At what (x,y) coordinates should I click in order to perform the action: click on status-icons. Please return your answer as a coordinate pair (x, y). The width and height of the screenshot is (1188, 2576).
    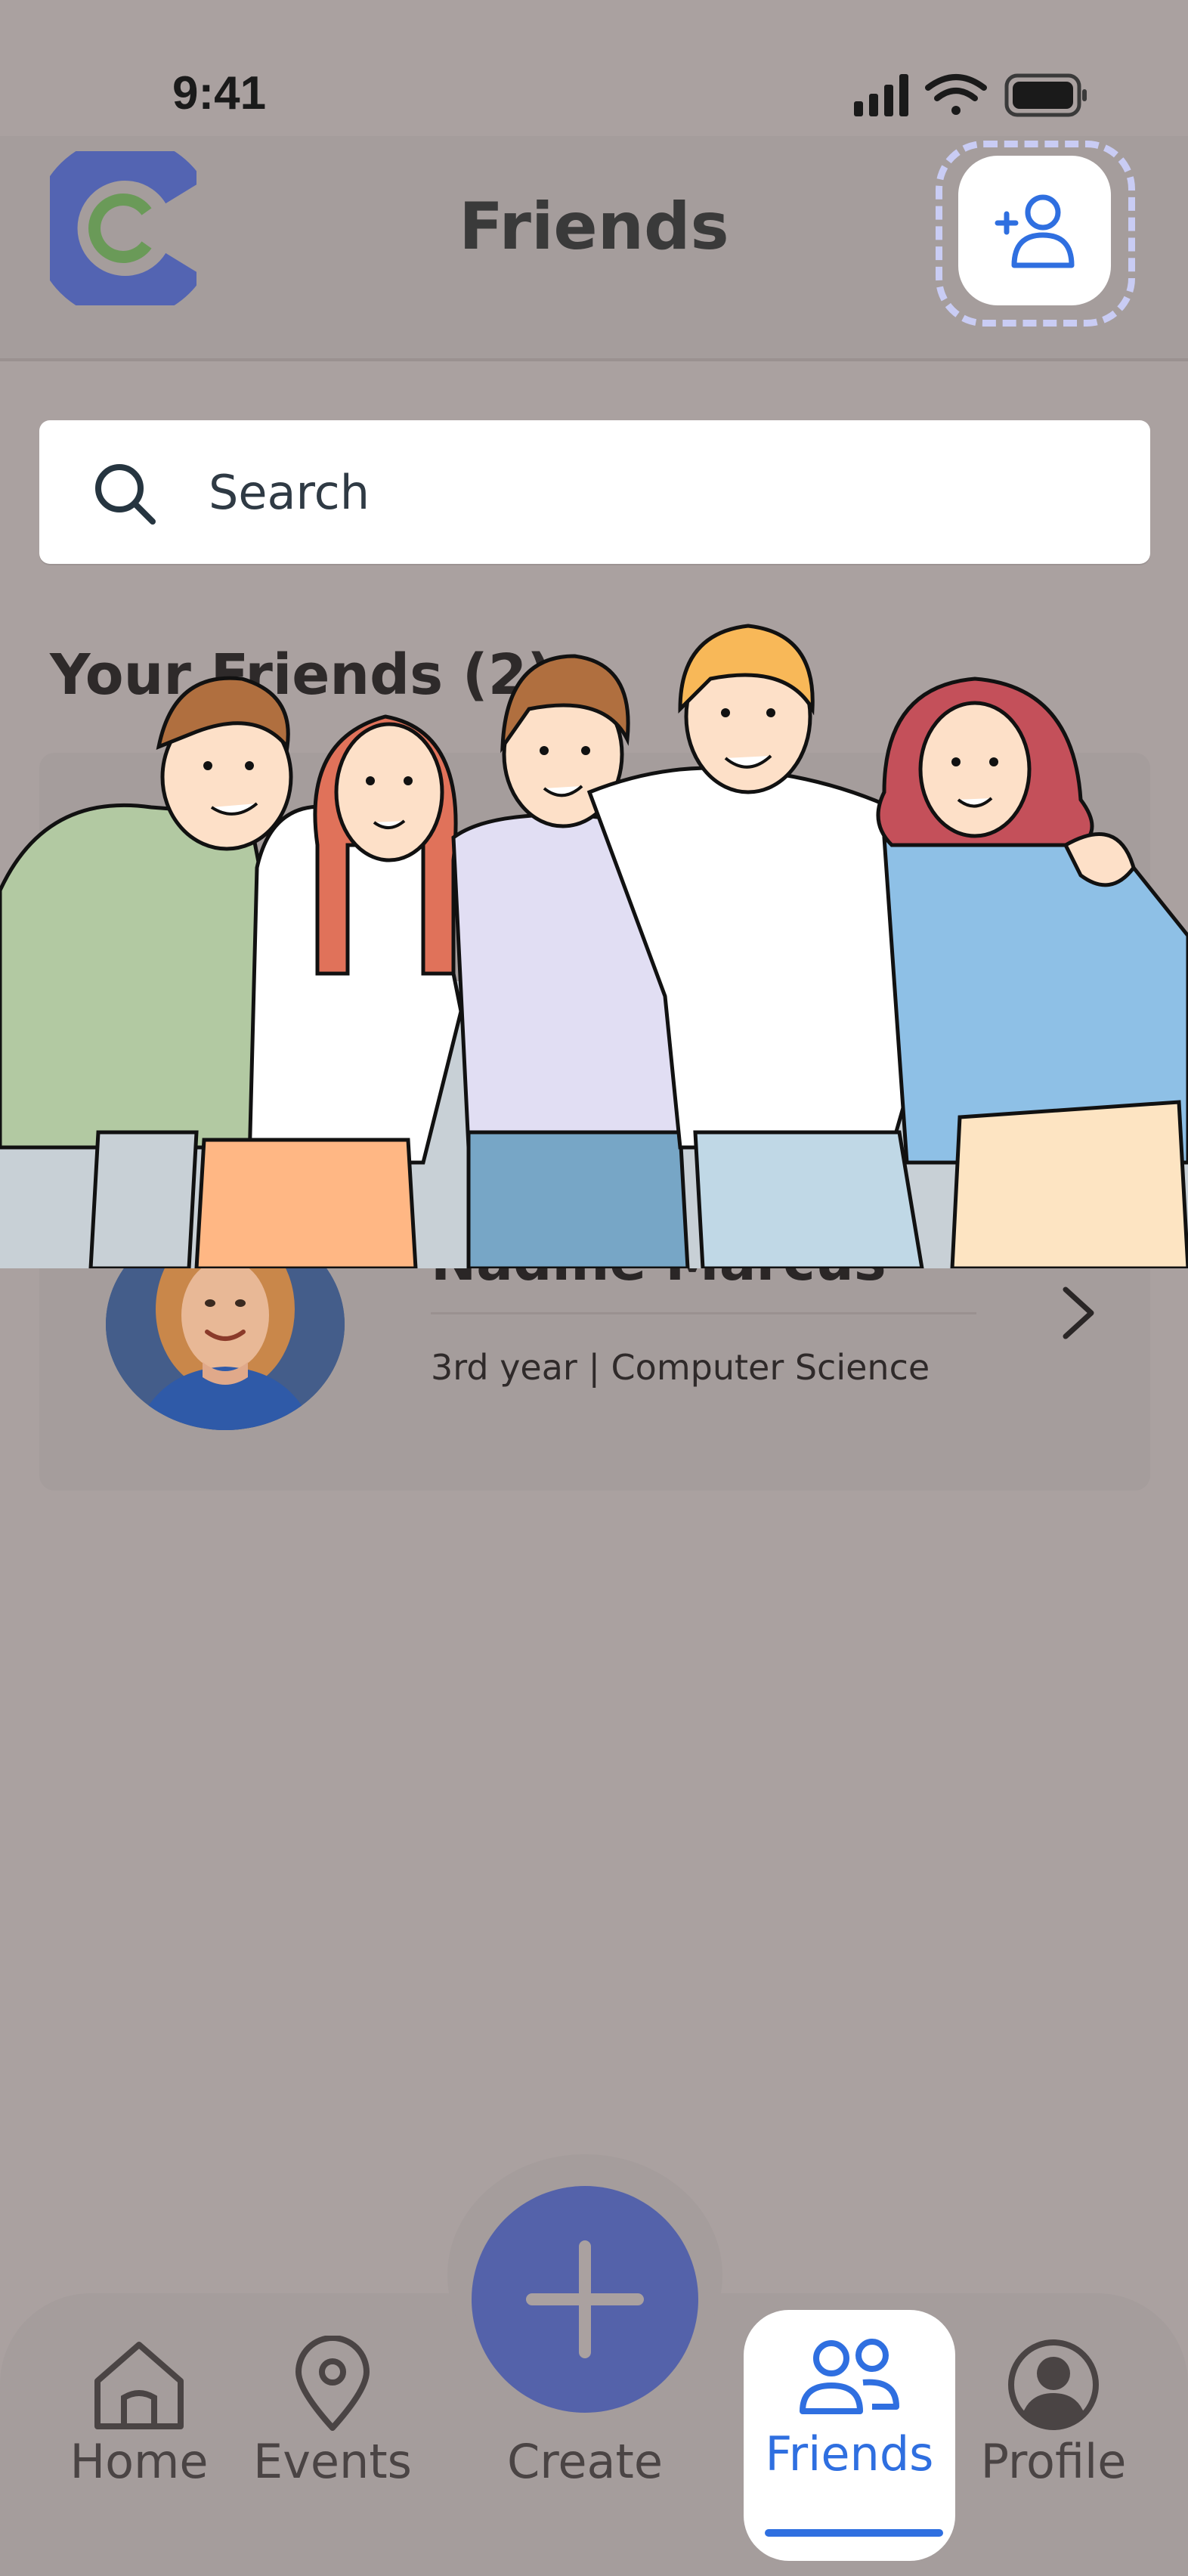
    Looking at the image, I should click on (971, 95).